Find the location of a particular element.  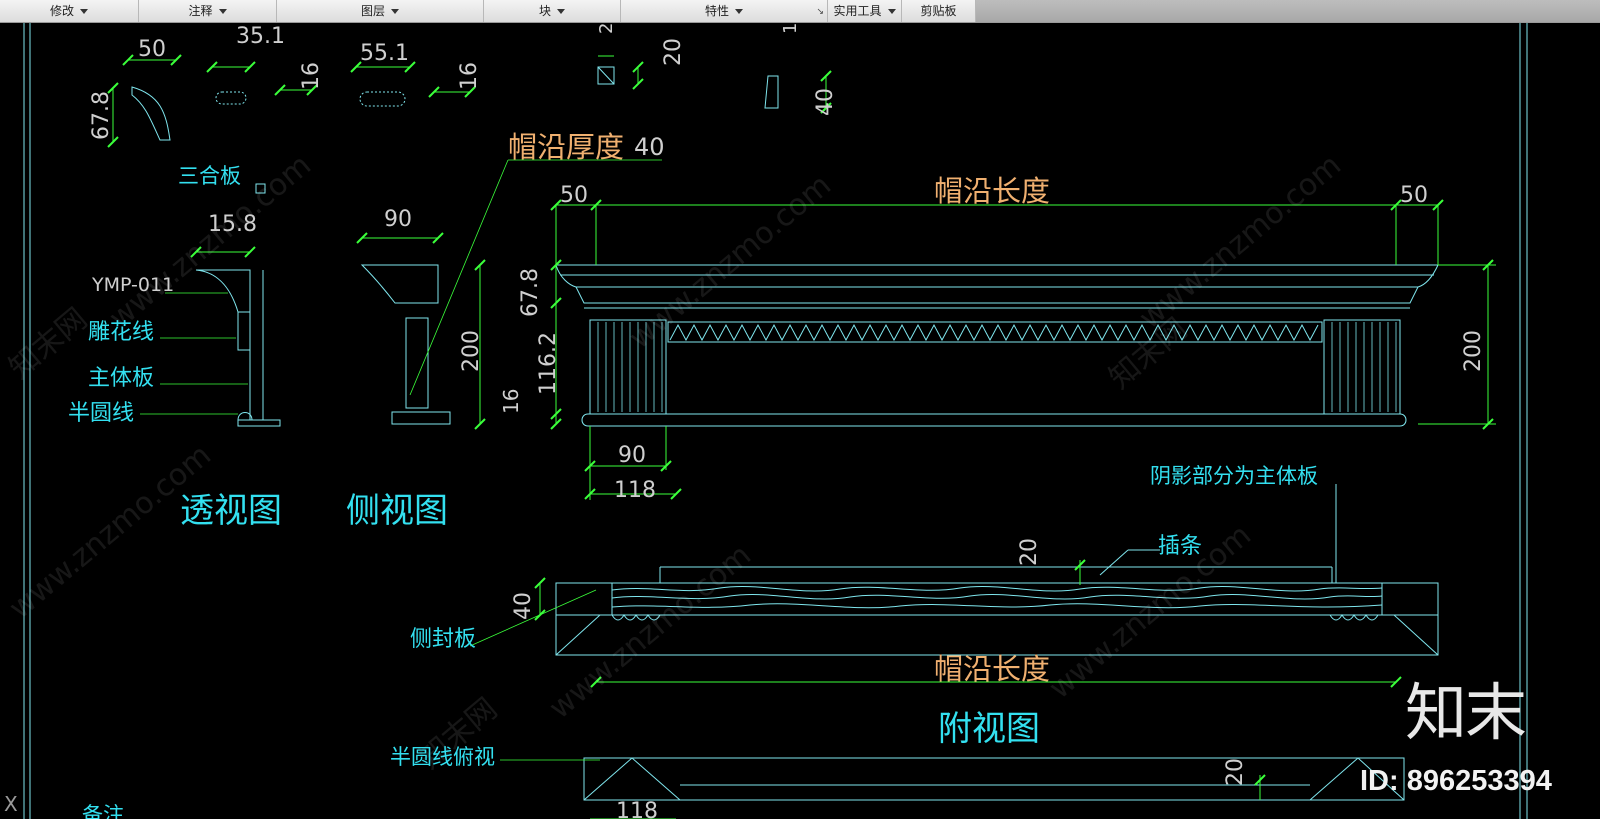

dim-35-1: 35.1 is located at coordinates (260, 36).